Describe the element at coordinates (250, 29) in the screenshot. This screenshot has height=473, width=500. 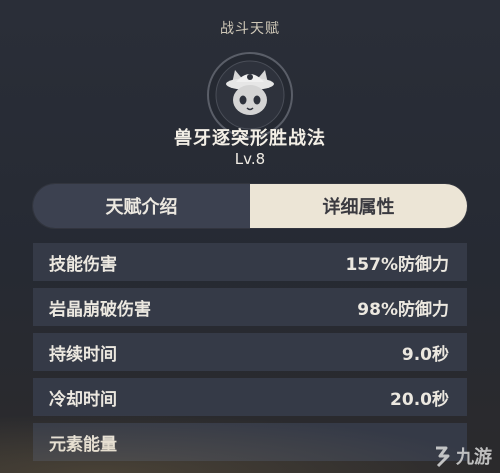
I see `talent-category-label: 战斗天赋` at that location.